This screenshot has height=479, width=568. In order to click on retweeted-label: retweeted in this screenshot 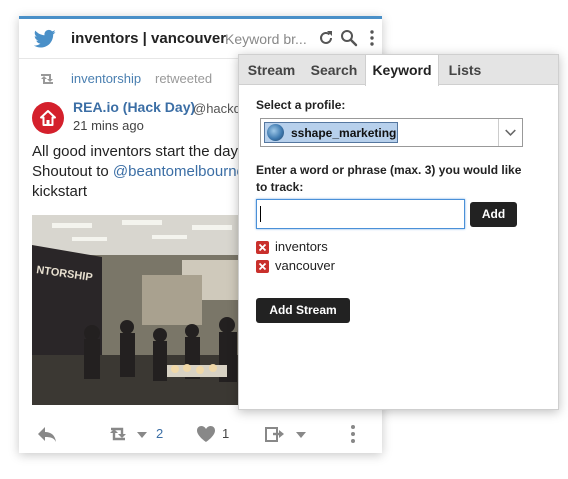, I will do `click(184, 78)`.